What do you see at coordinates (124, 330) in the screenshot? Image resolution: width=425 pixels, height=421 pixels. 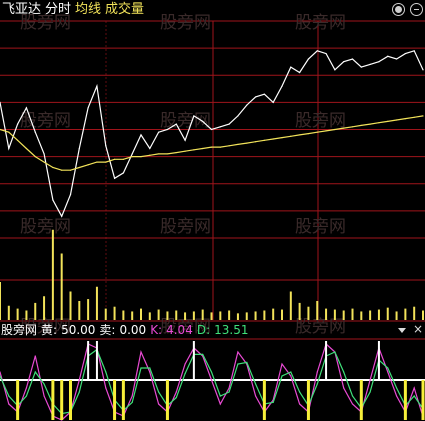 I see `indicator-header: 股旁网 黄: 50.00 卖: 0.00 K: 4.04 D: 13.51` at bounding box center [124, 330].